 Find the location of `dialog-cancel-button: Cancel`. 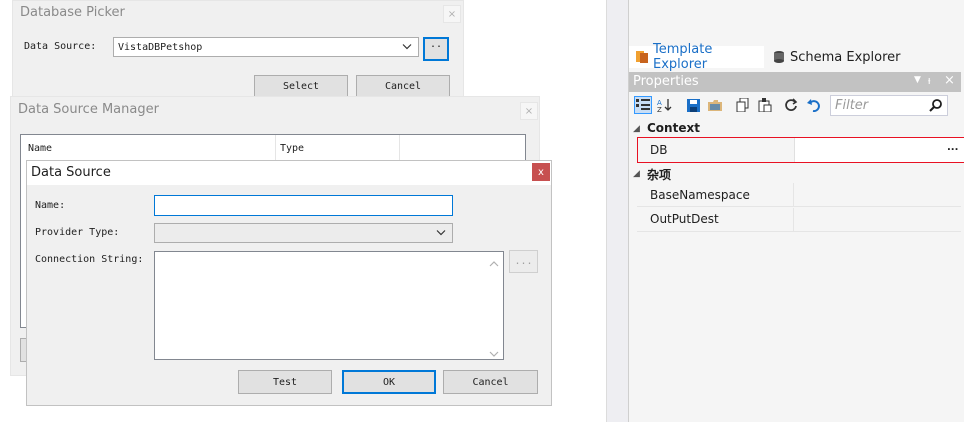

dialog-cancel-button: Cancel is located at coordinates (490, 382).